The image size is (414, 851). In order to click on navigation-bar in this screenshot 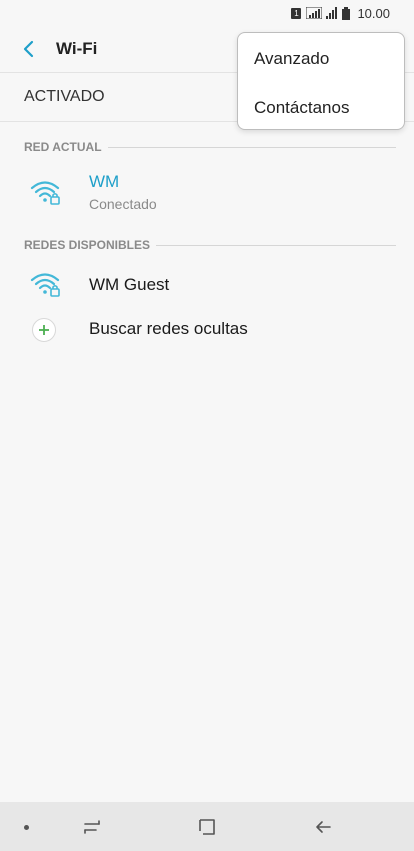, I will do `click(207, 826)`.